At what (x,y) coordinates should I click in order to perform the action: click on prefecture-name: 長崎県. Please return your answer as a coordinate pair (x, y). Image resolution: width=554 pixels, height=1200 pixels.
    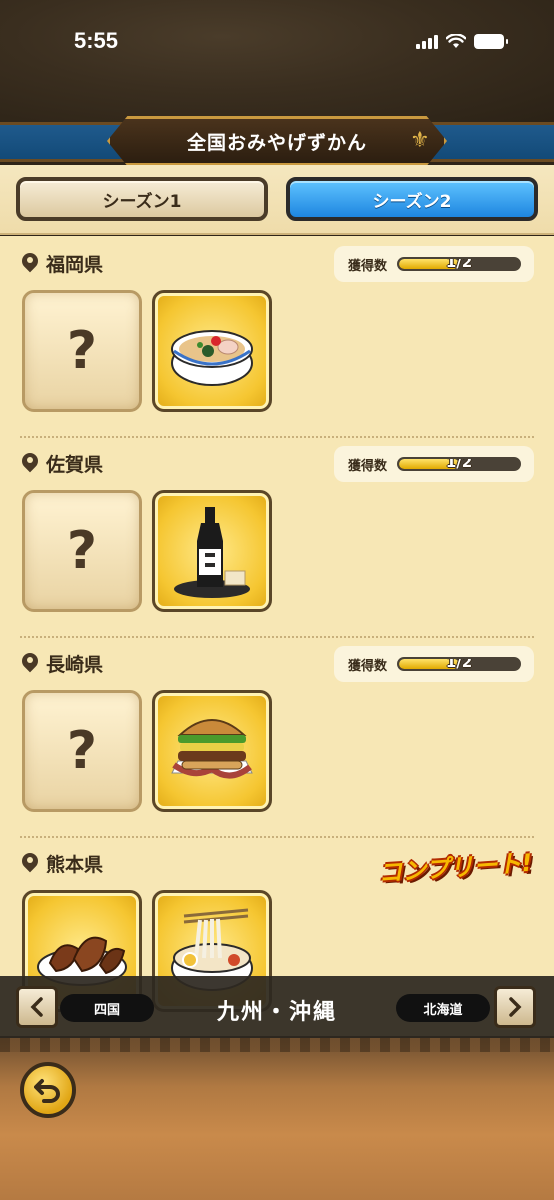
    Looking at the image, I should click on (75, 665).